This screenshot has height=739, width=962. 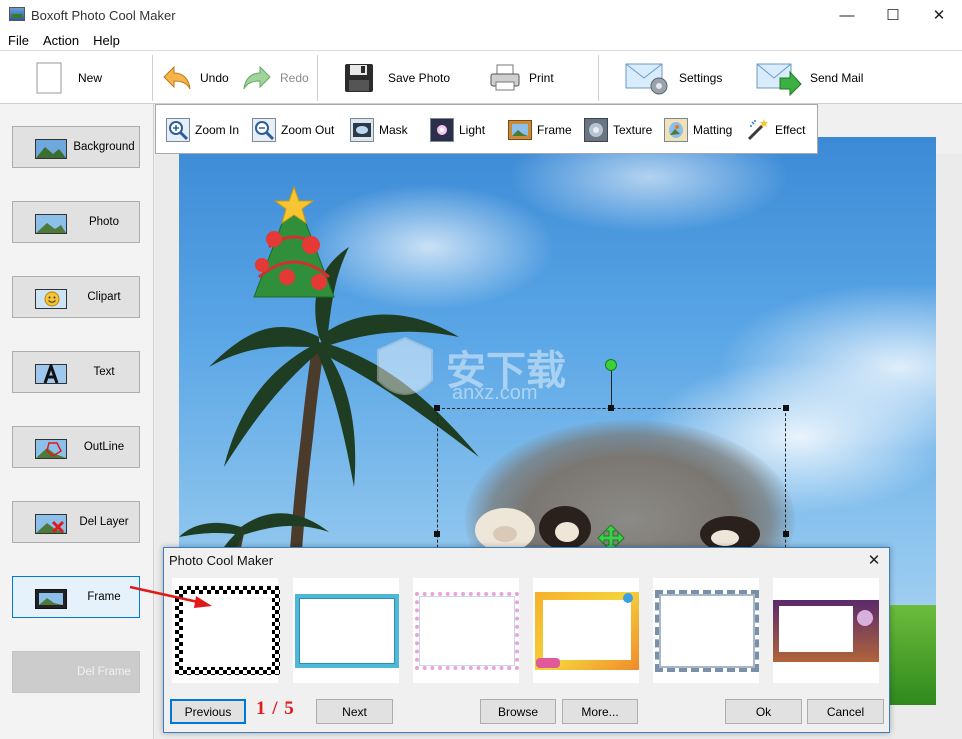 What do you see at coordinates (202, 130) in the screenshot?
I see `zoom-in-button: Zoom In` at bounding box center [202, 130].